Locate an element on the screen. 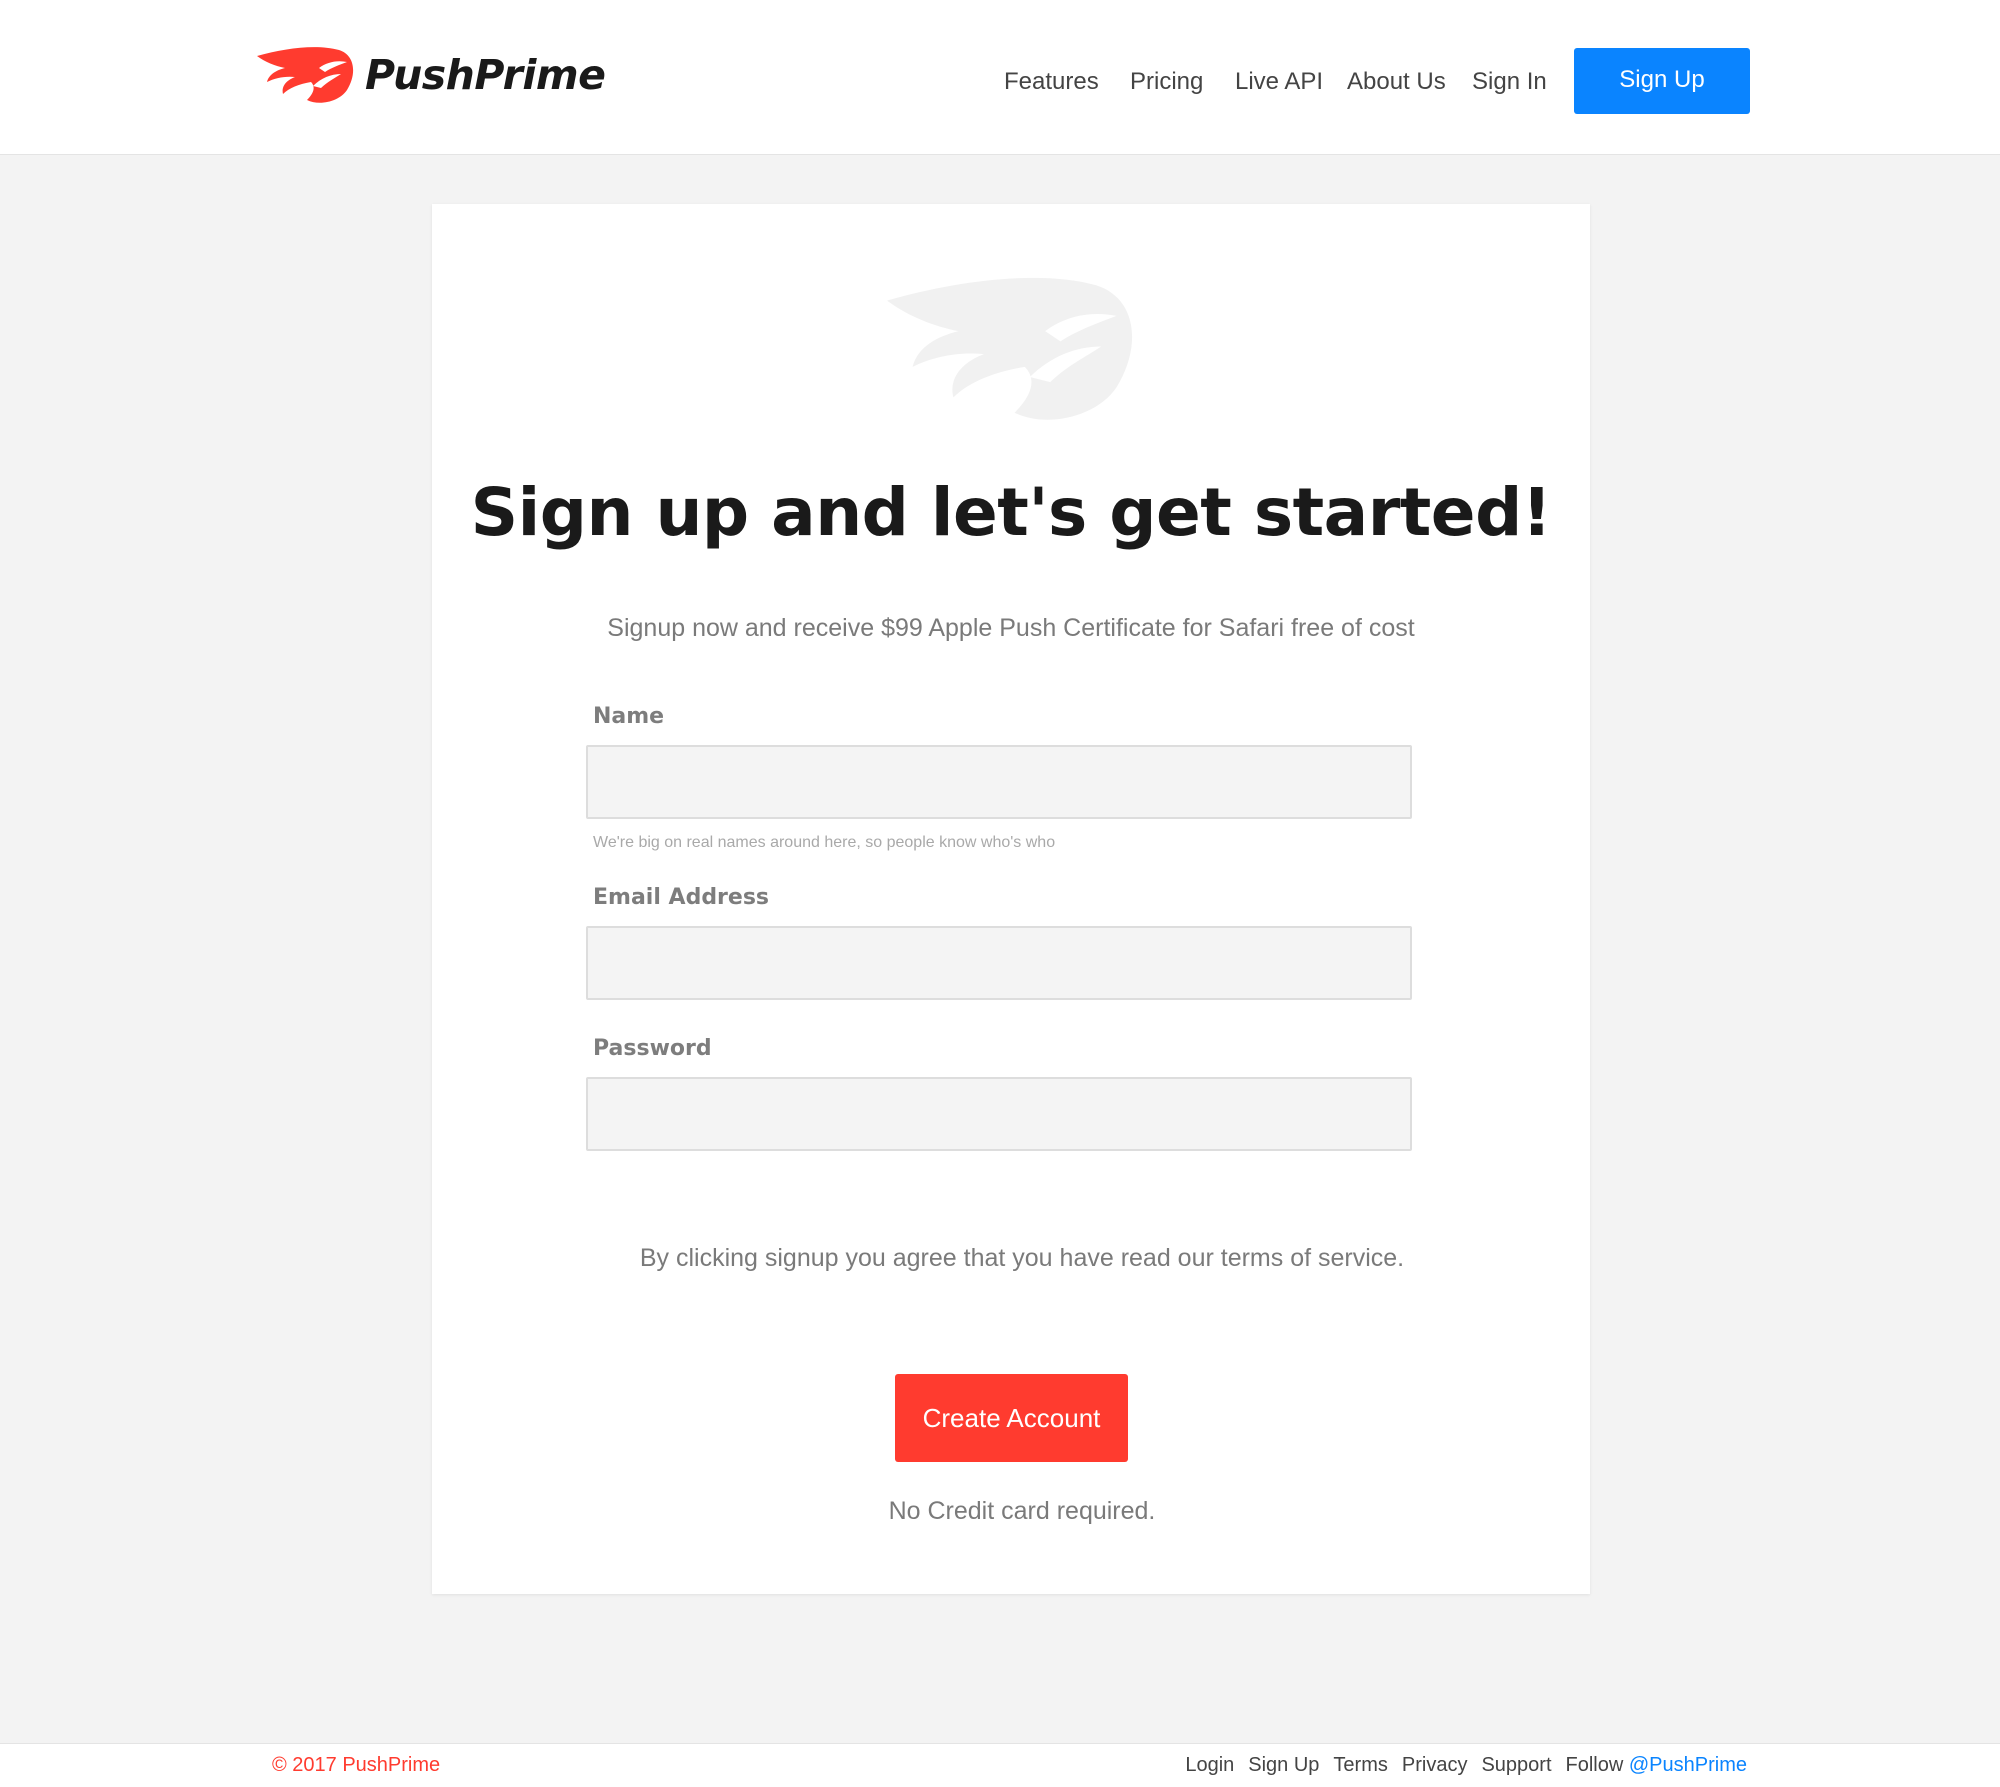 This screenshot has width=2000, height=1787. footer-link-privacy: Privacy is located at coordinates (1435, 1765).